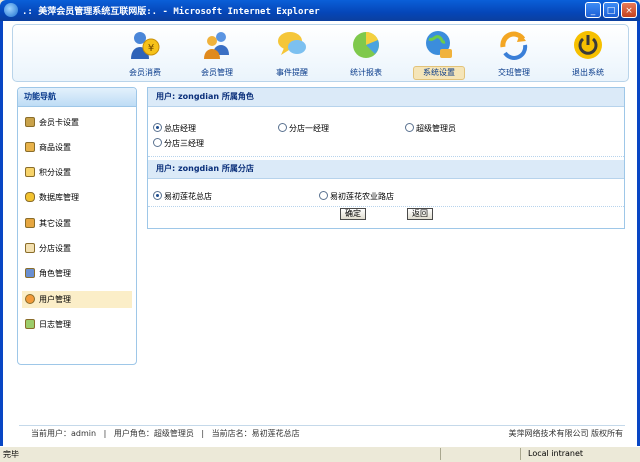  What do you see at coordinates (353, 214) in the screenshot?
I see `ok-button: 确定` at bounding box center [353, 214].